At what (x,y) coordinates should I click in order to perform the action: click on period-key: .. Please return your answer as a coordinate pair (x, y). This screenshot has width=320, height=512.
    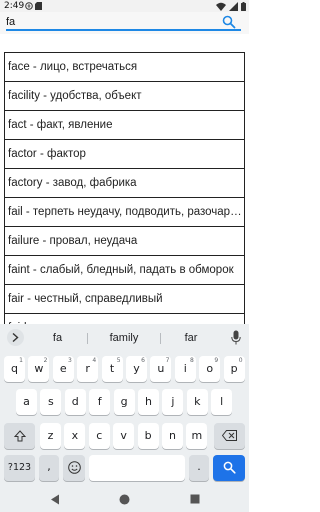
    Looking at the image, I should click on (199, 468).